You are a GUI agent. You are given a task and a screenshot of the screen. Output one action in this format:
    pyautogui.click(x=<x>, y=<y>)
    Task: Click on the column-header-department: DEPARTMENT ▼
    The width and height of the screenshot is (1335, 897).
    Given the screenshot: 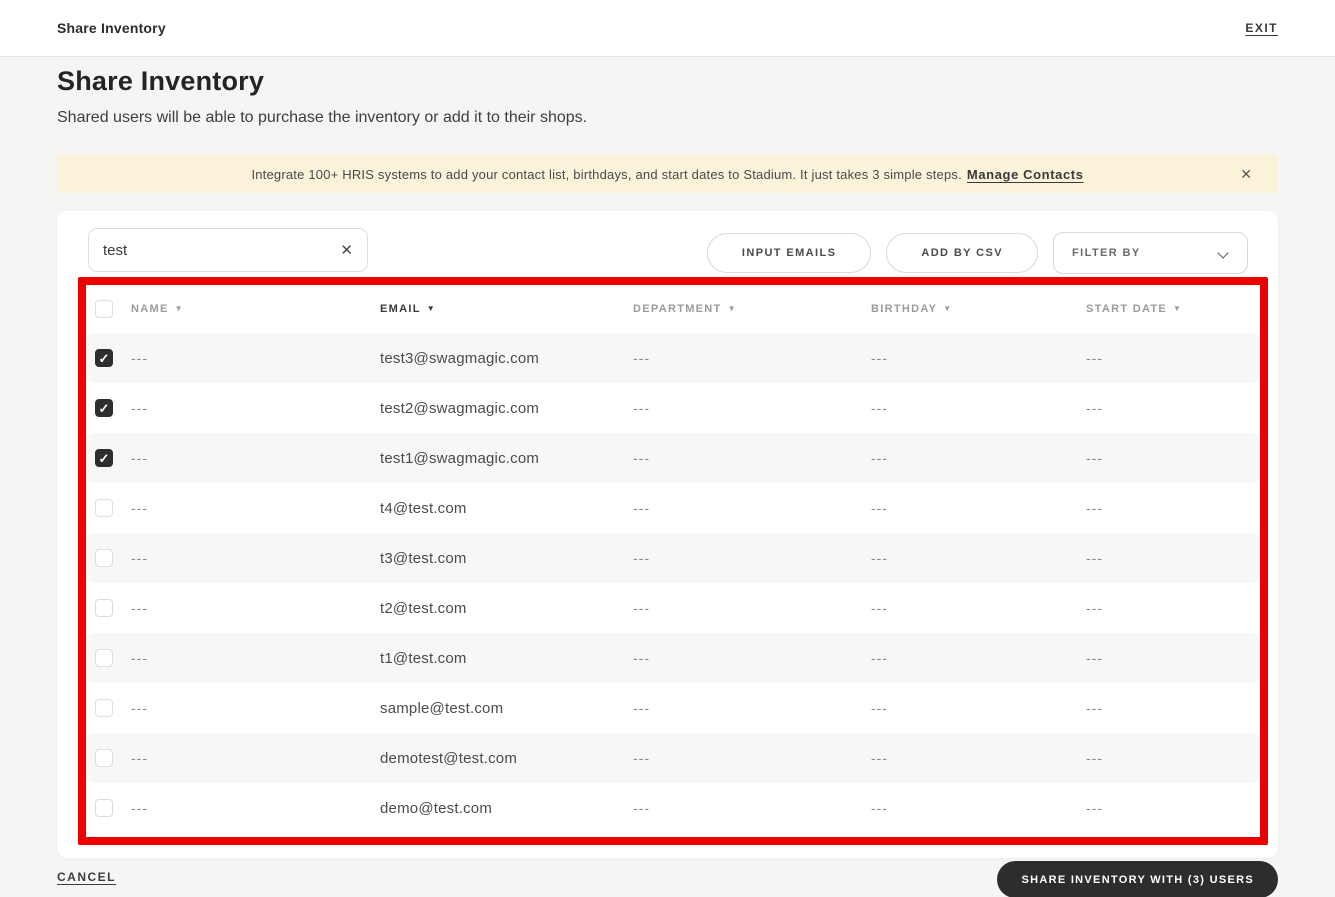 What is the action you would take?
    pyautogui.click(x=752, y=309)
    